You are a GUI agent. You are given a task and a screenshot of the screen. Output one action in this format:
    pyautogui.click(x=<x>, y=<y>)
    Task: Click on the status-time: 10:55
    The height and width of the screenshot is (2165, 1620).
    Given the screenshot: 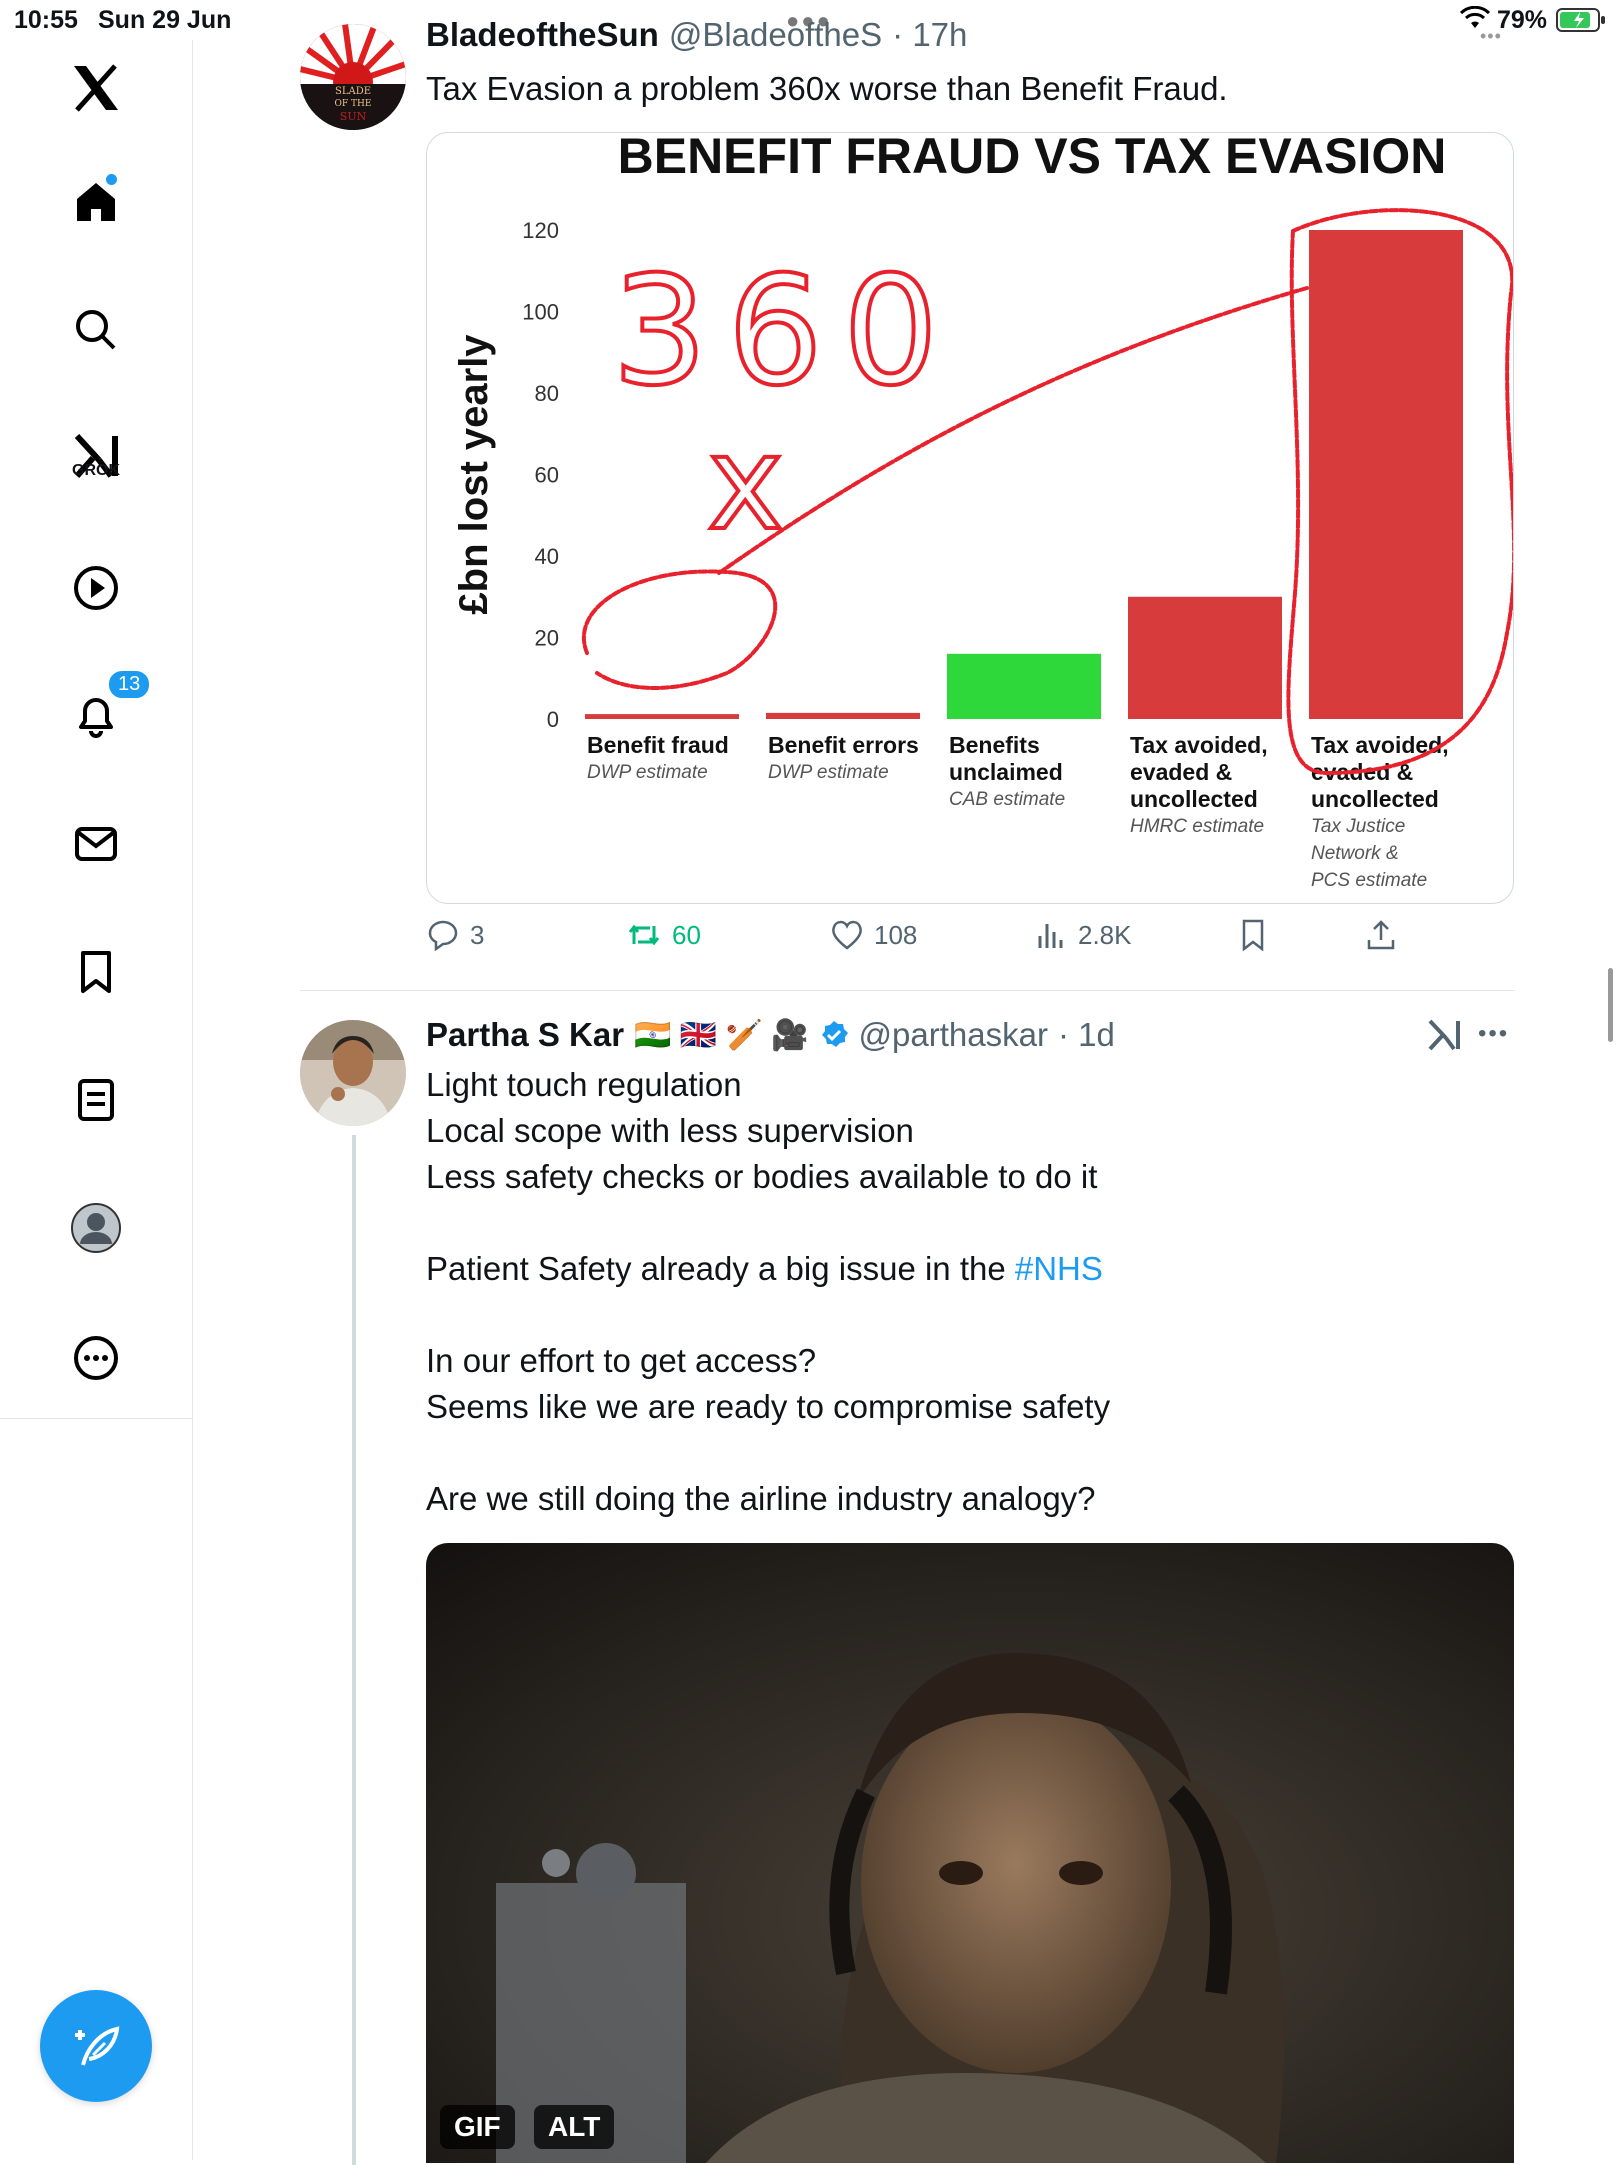 What is the action you would take?
    pyautogui.click(x=46, y=20)
    